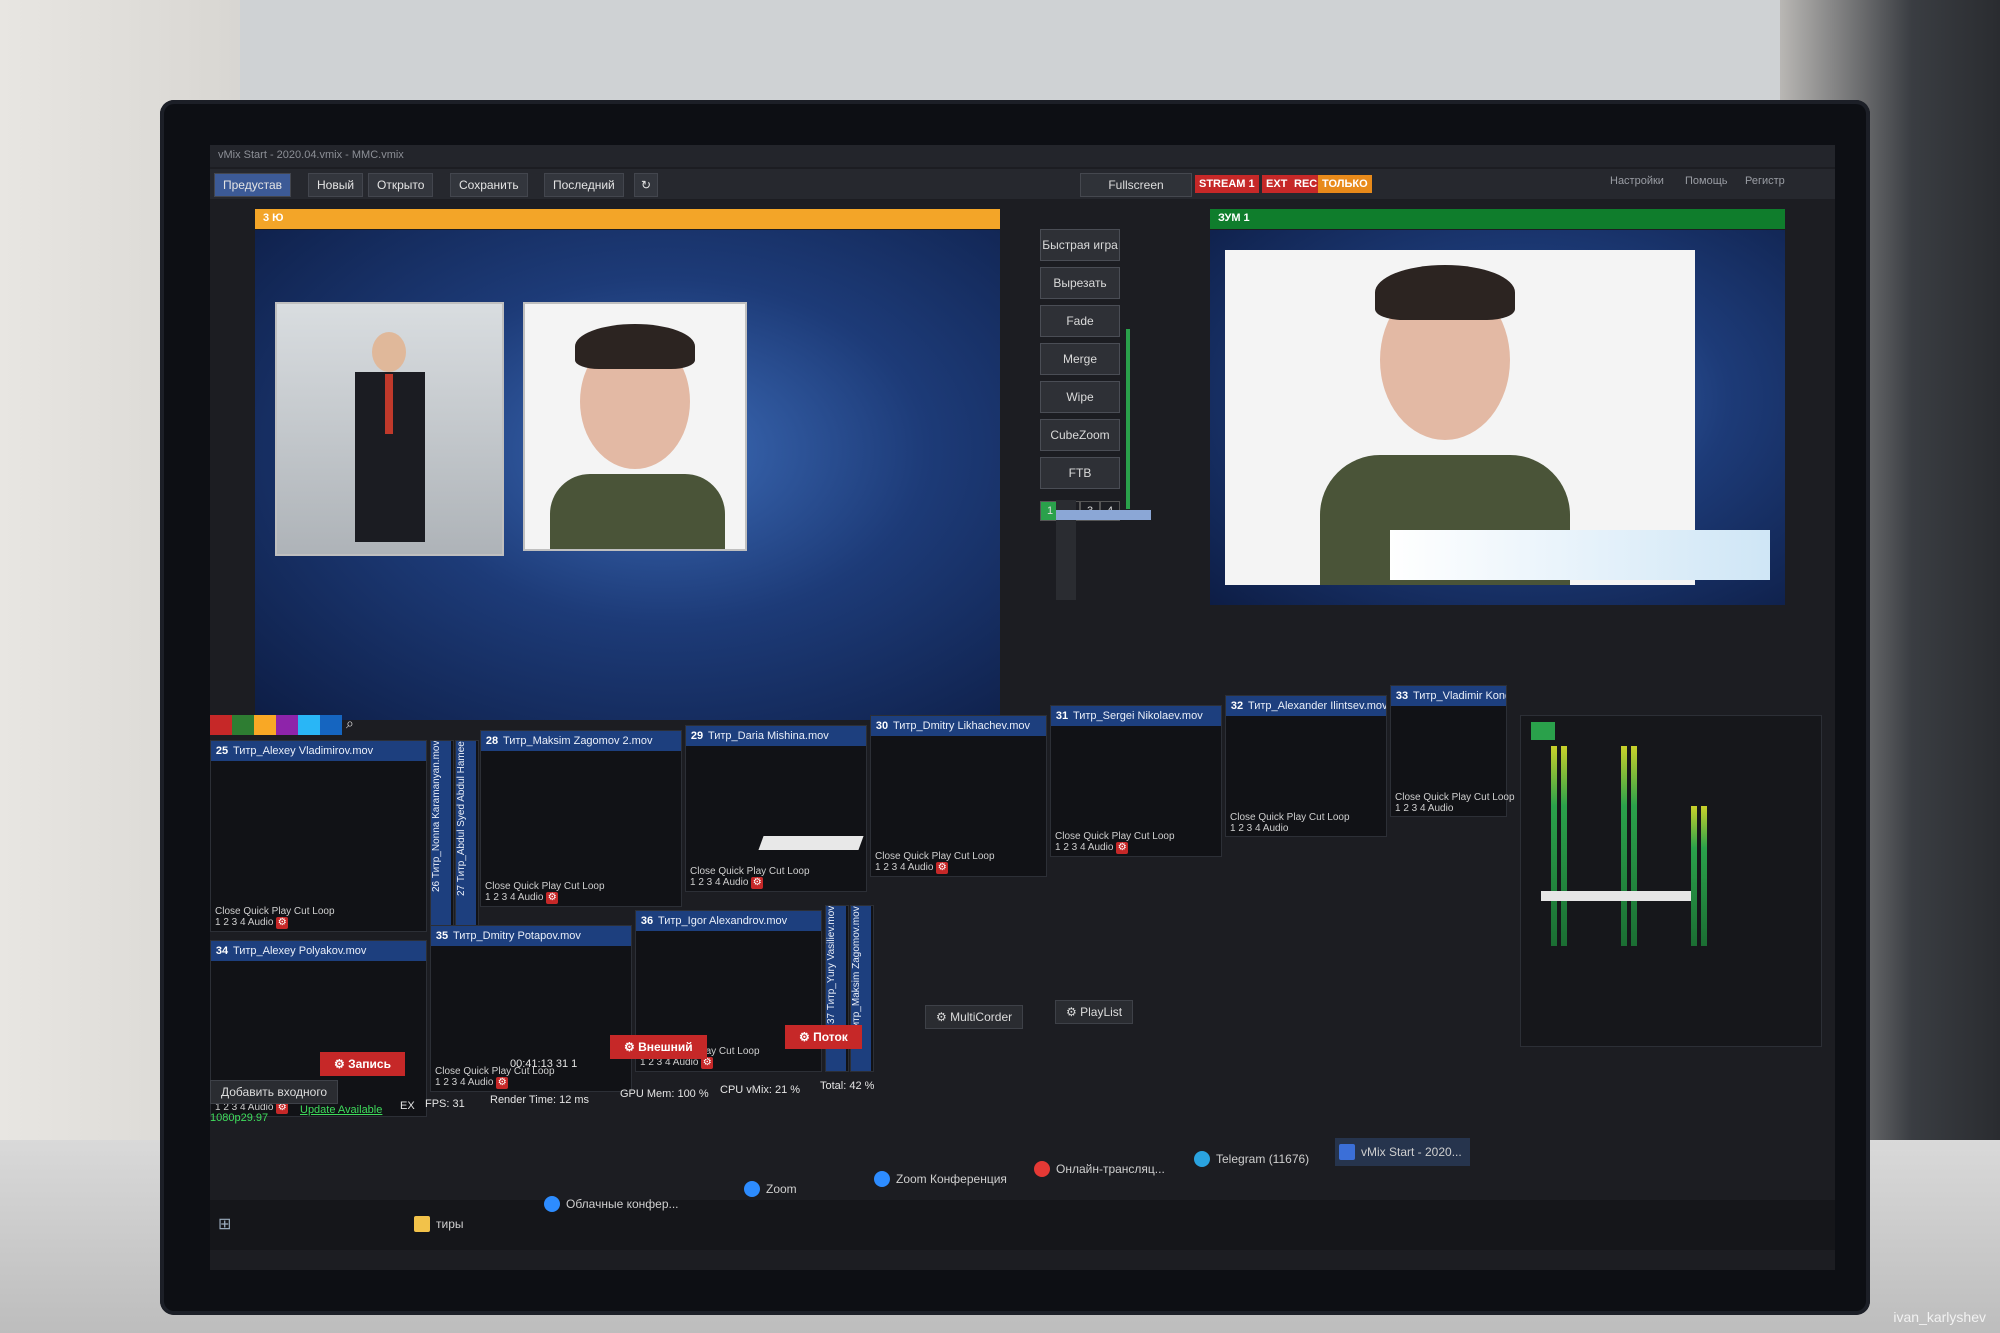  Describe the element at coordinates (331, 725) in the screenshot. I see `swatch-blue` at that location.